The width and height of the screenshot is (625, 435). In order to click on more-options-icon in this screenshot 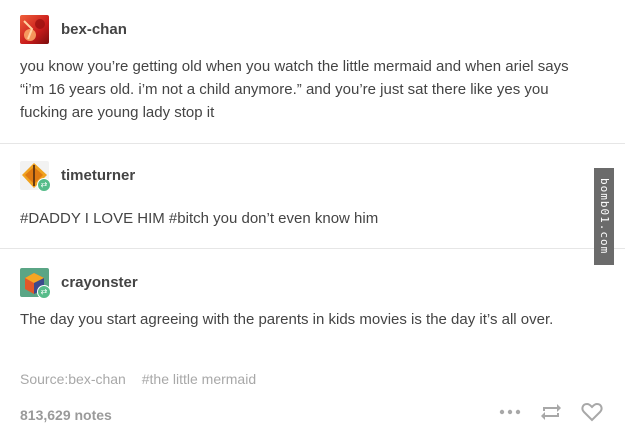, I will do `click(510, 412)`.